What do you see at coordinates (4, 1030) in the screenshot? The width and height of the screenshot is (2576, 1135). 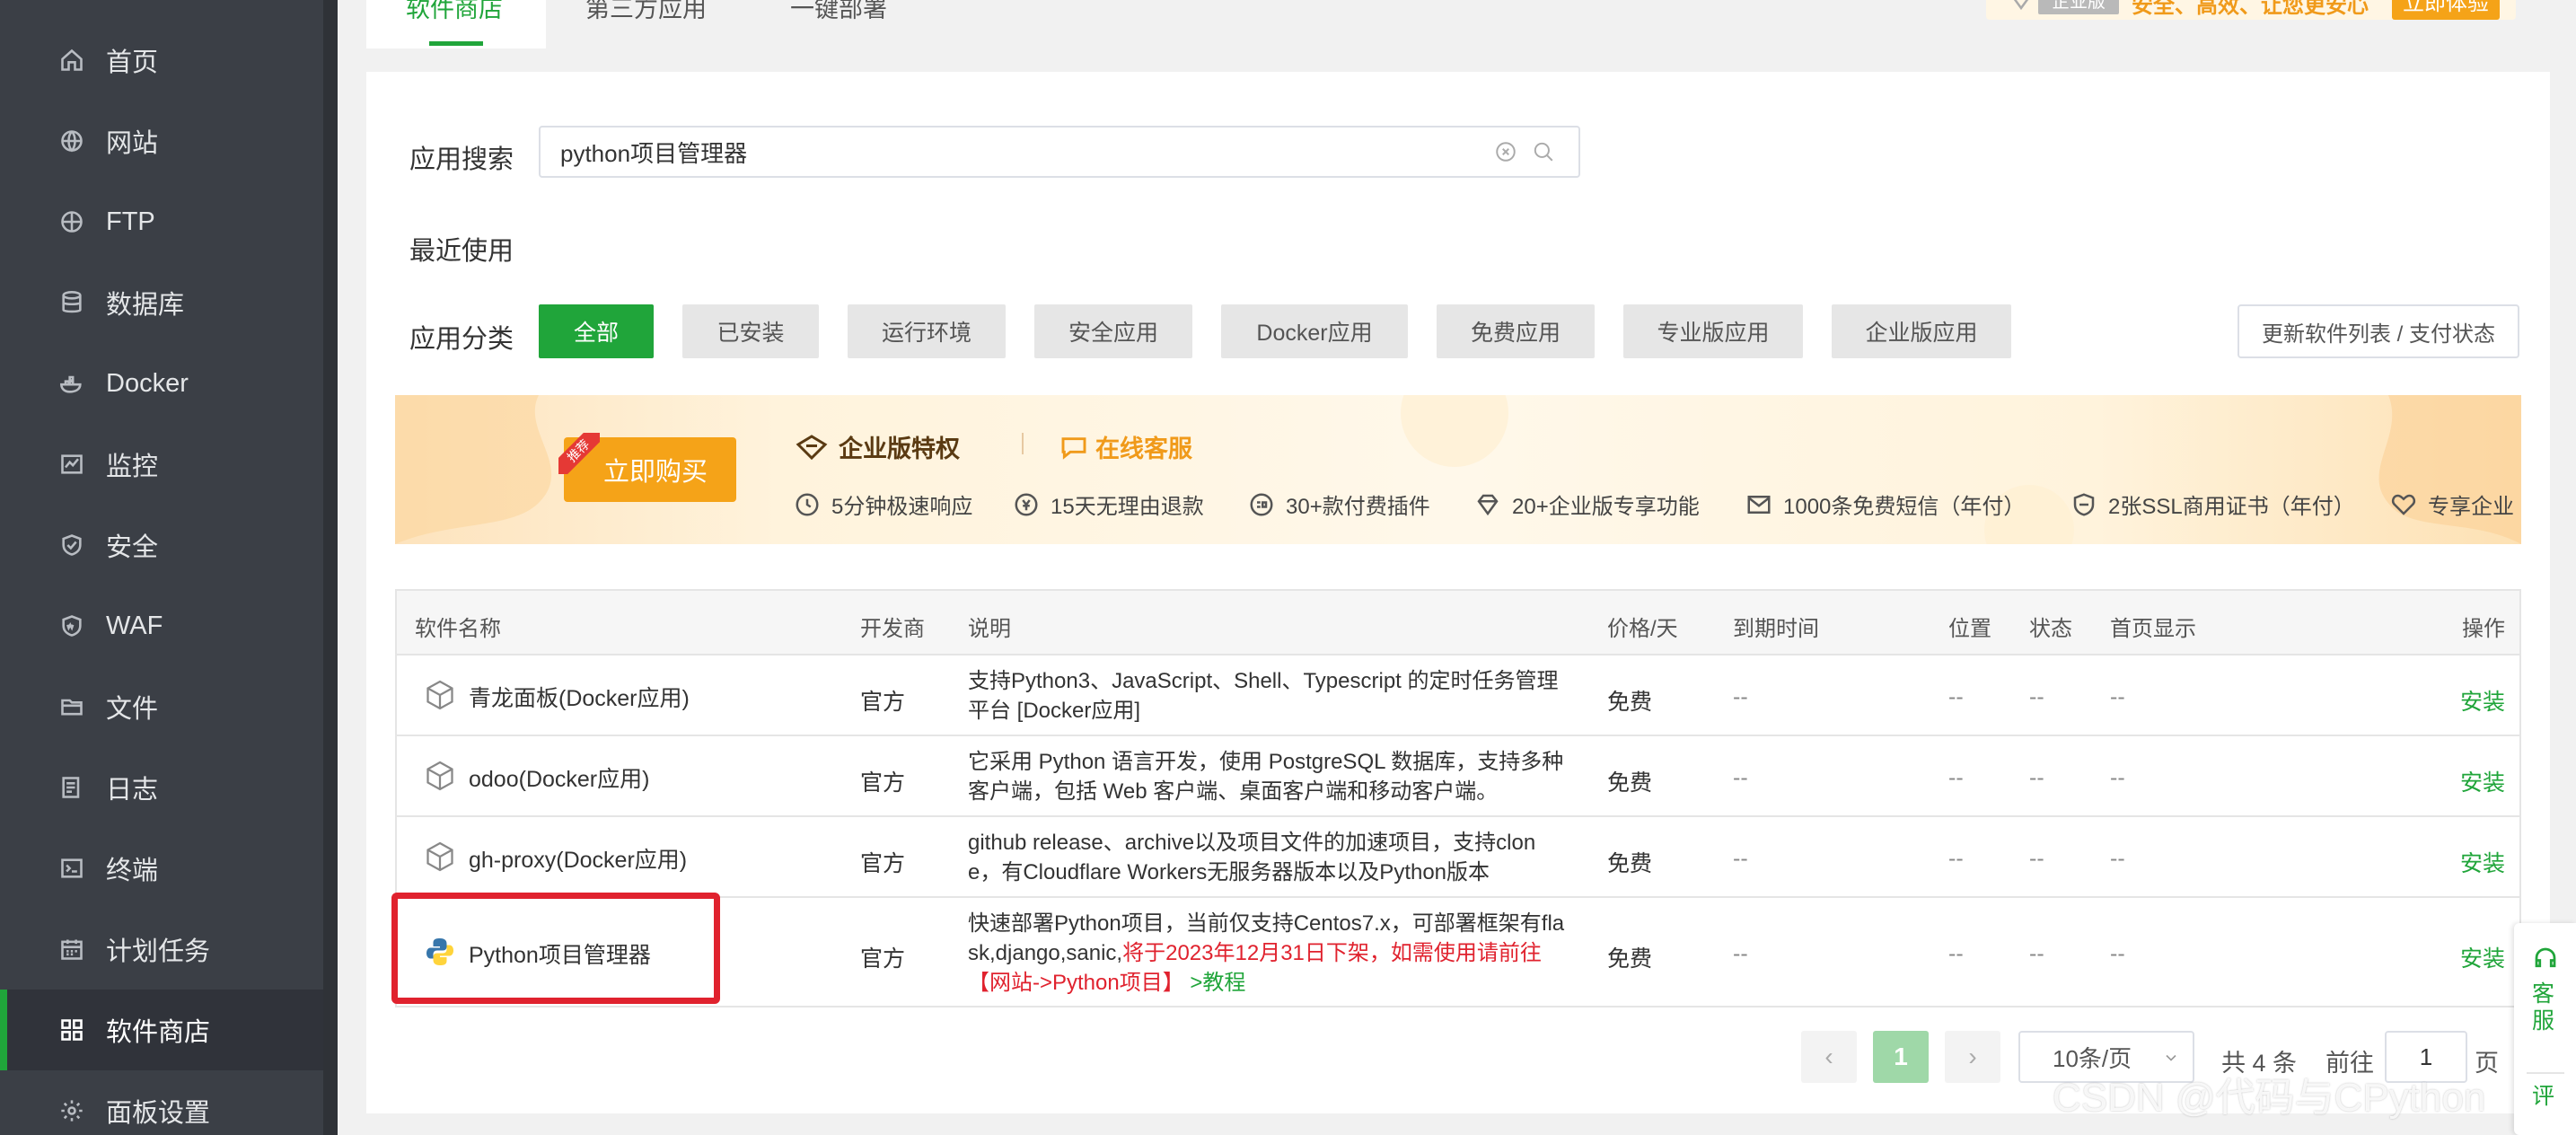 I see `active-indicator` at bounding box center [4, 1030].